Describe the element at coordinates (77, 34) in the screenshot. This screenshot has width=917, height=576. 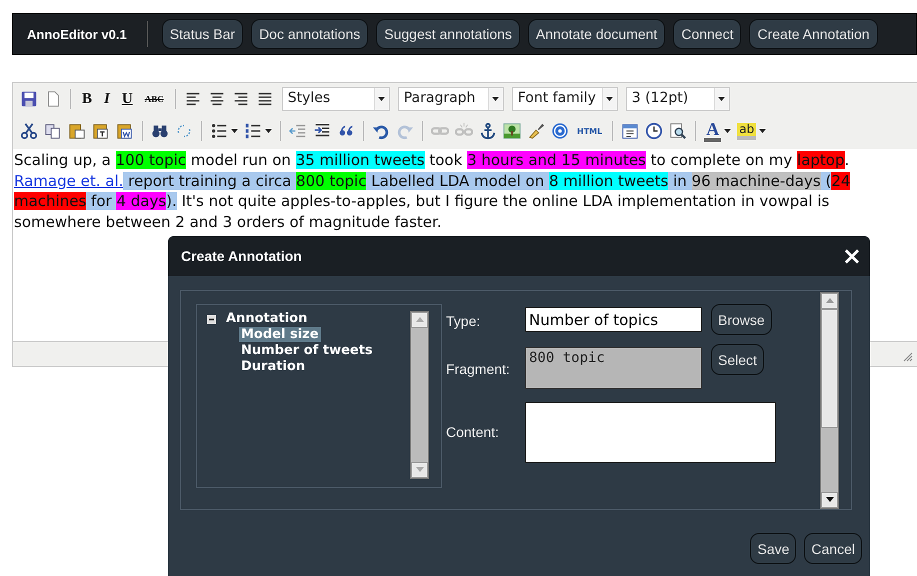
I see `app-title: AnnoEditor v0.1` at that location.